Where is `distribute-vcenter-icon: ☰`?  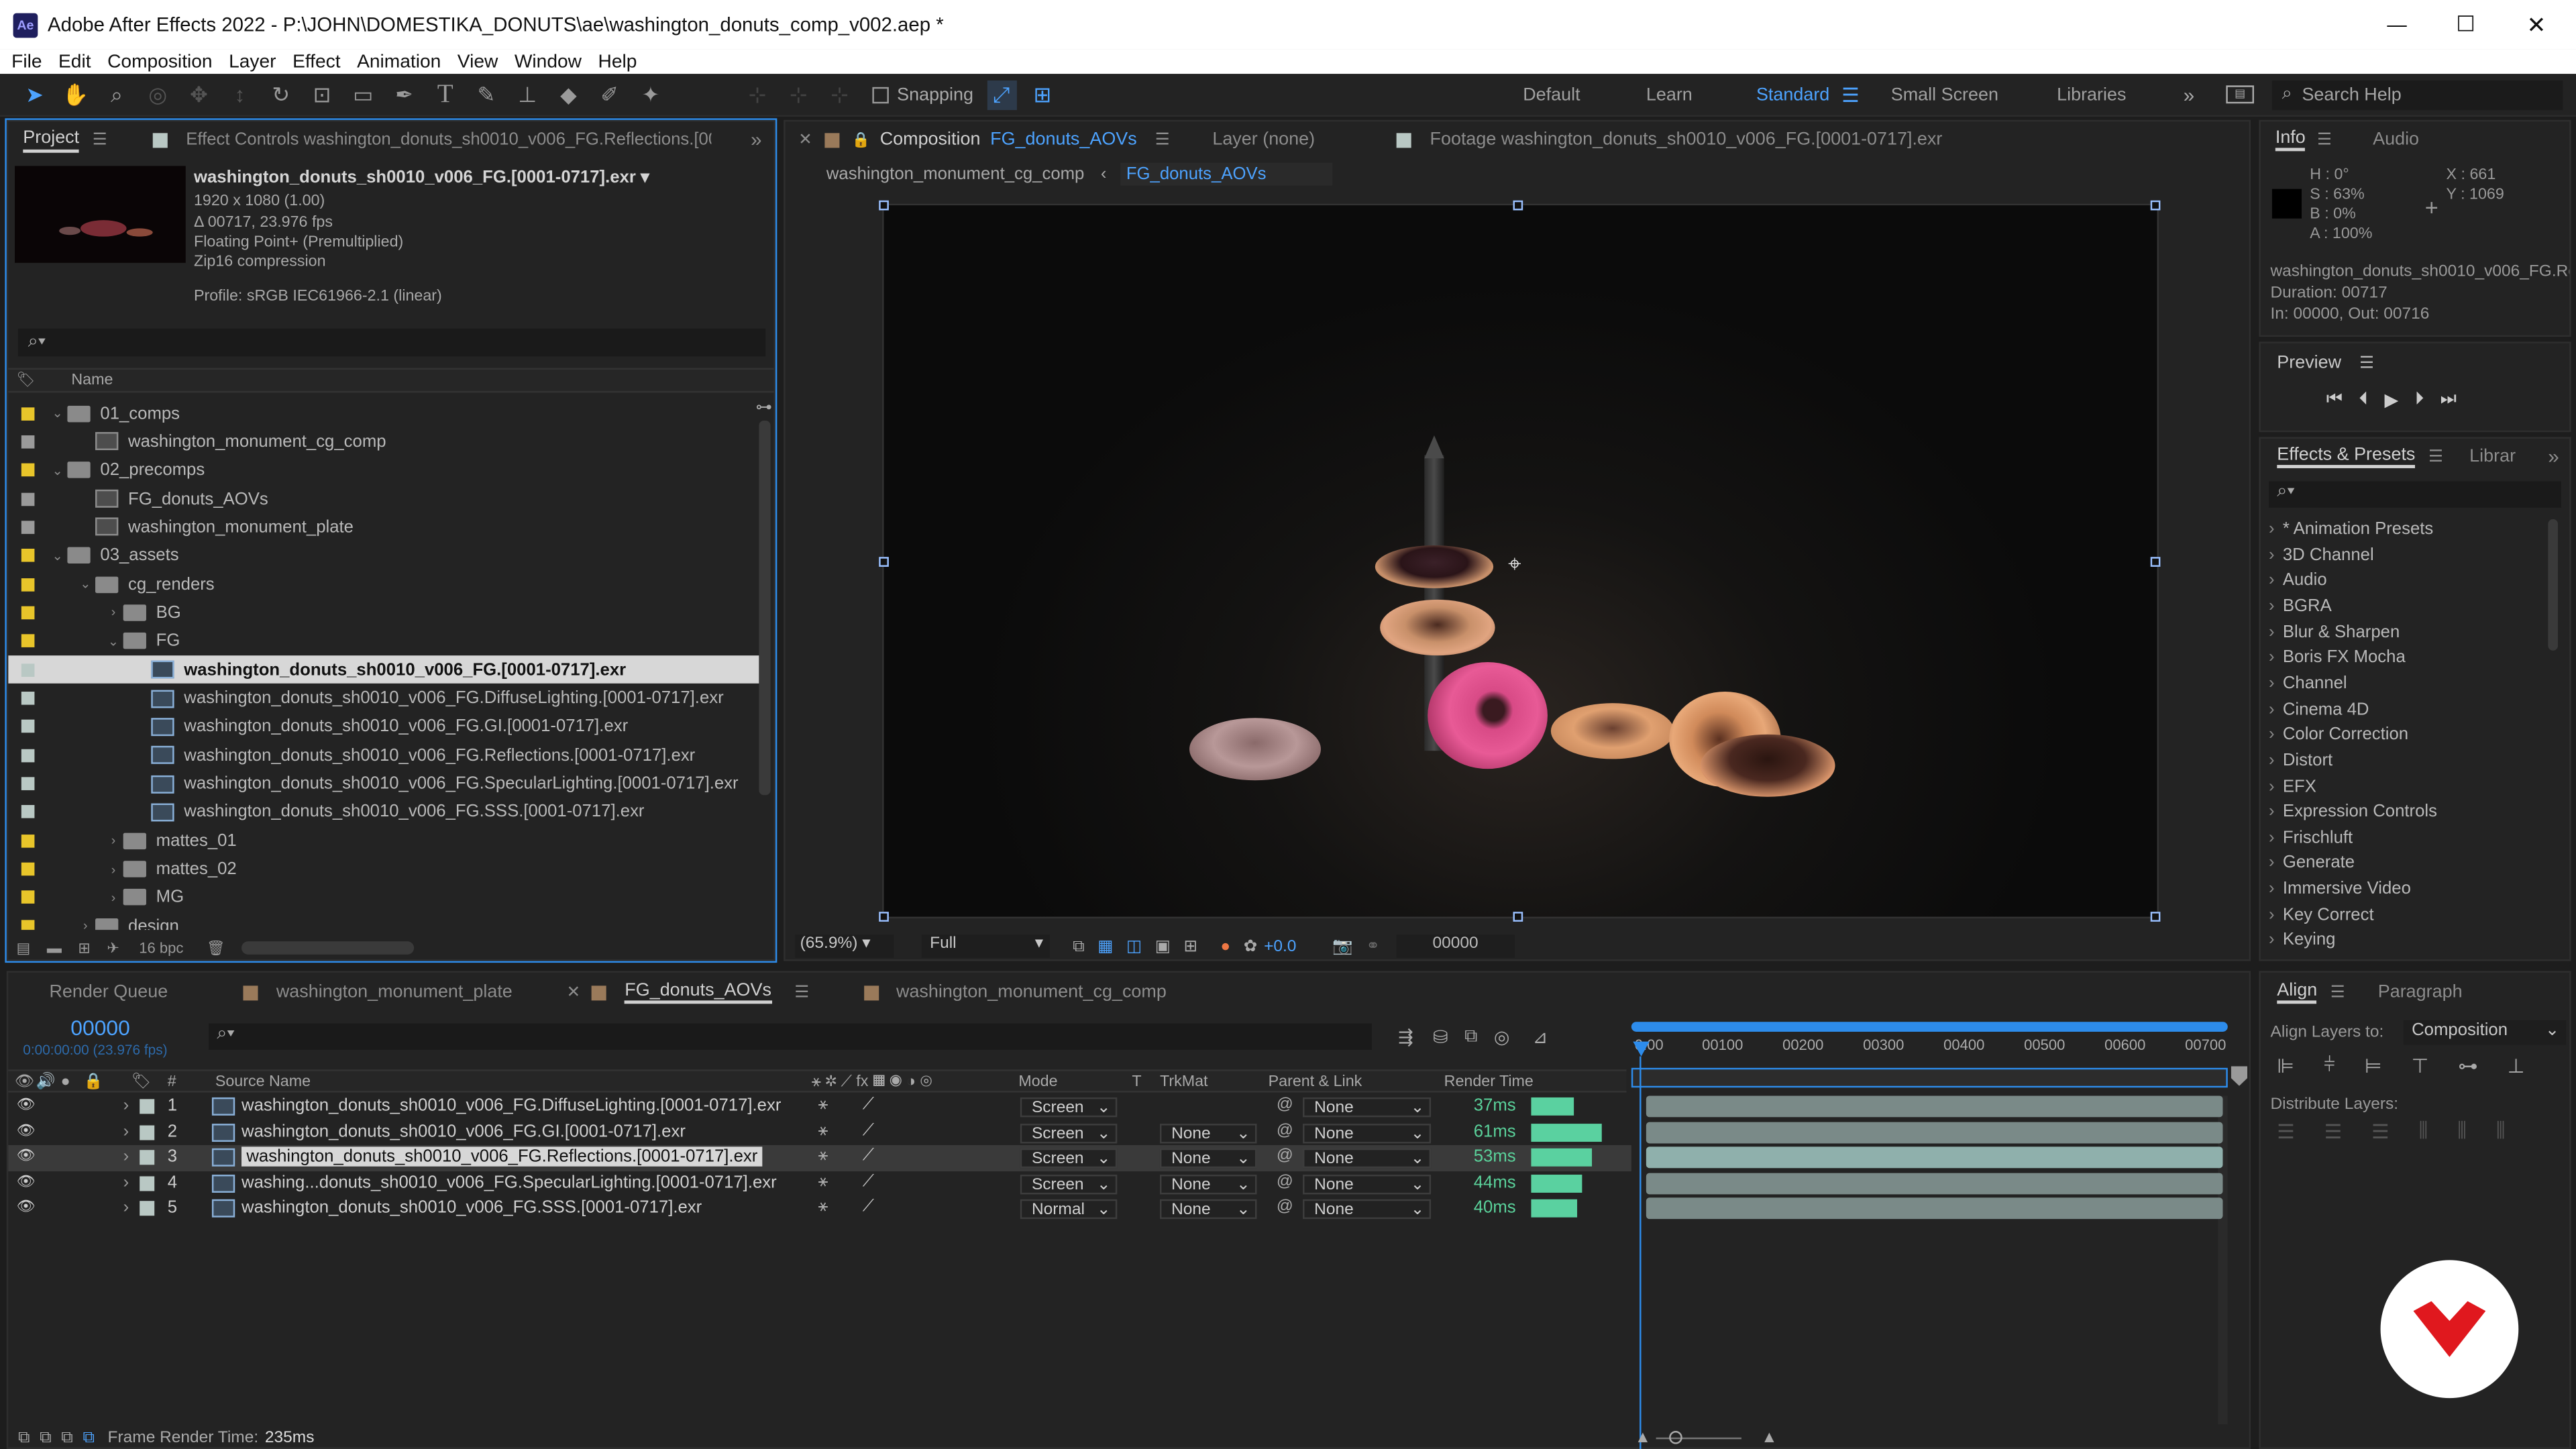
distribute-vcenter-icon: ☰ is located at coordinates (2333, 1131).